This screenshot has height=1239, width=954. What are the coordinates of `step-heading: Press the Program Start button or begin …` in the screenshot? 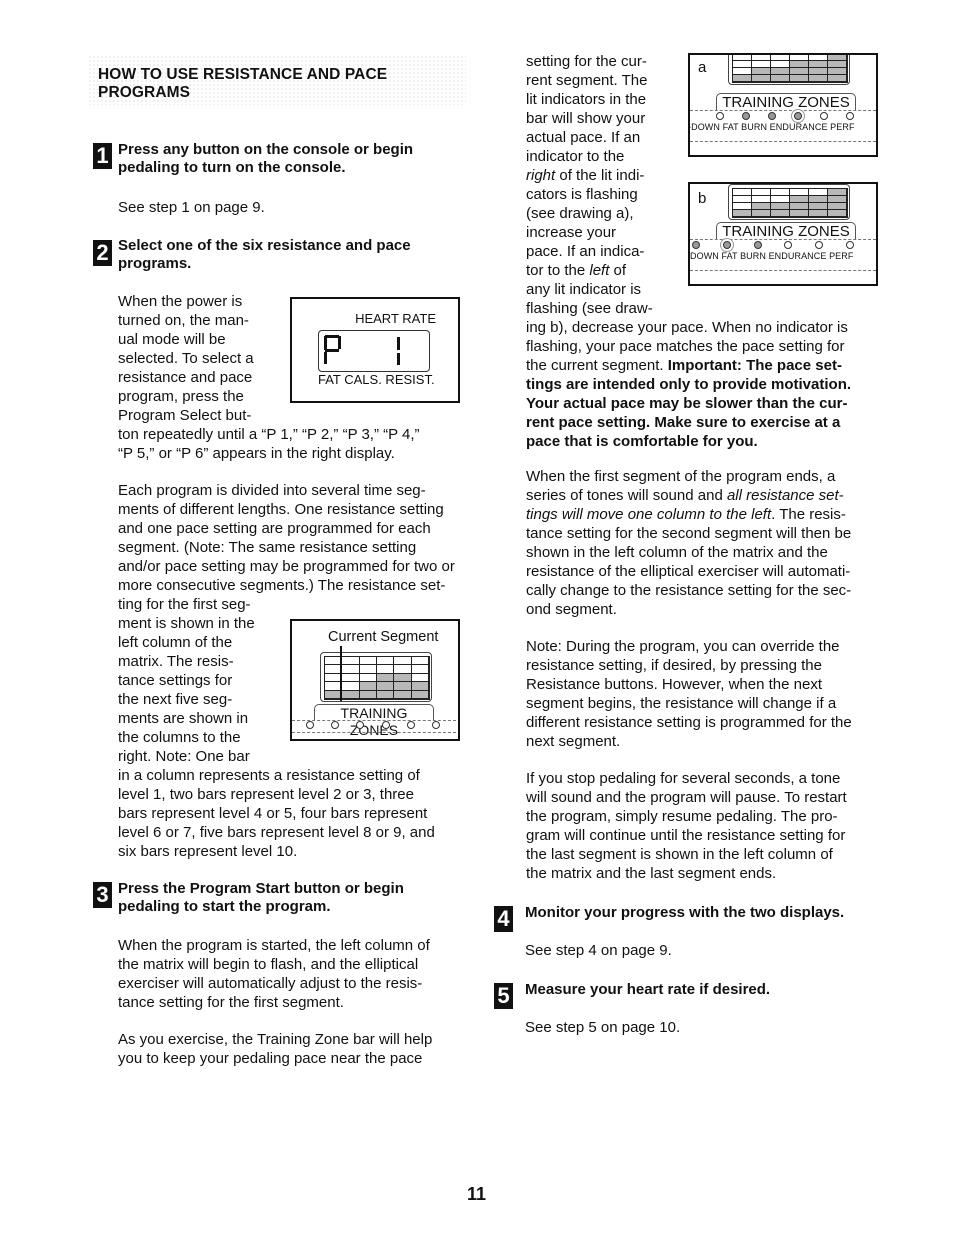 It's located at (261, 898).